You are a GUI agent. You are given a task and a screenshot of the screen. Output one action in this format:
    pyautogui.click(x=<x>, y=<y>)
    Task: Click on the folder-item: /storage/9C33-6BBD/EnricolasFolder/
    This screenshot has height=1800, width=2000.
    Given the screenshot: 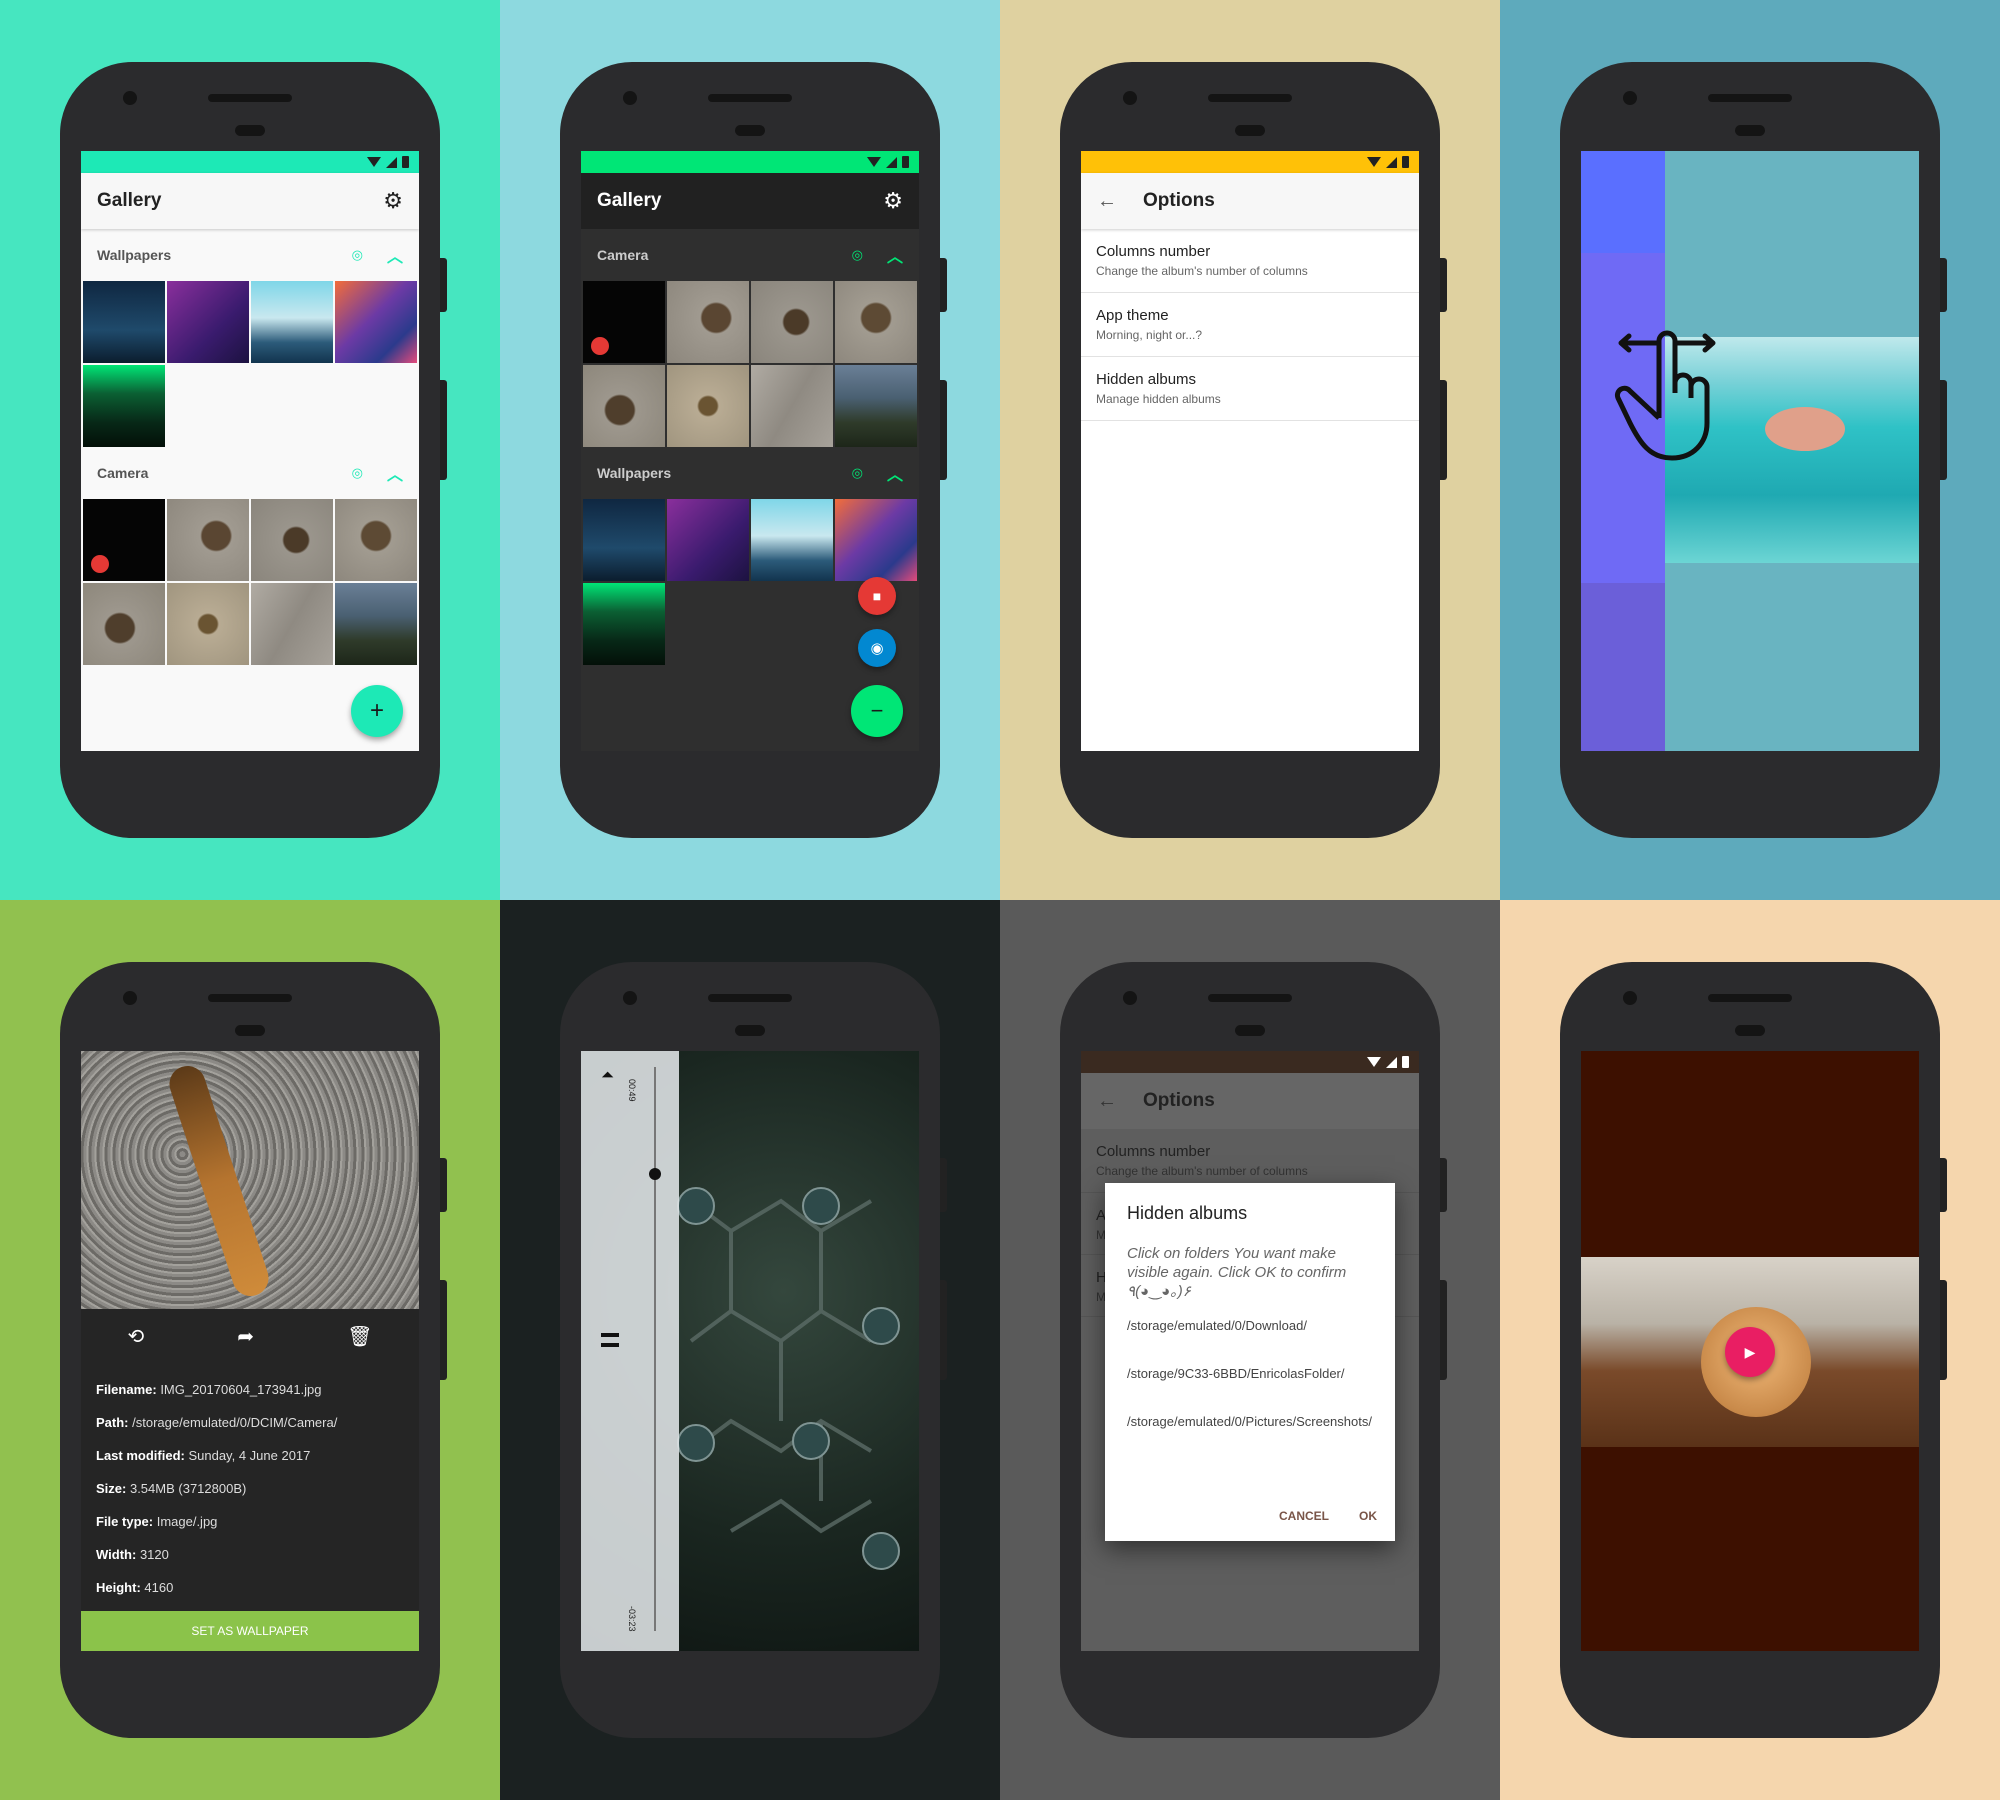 What is the action you would take?
    pyautogui.click(x=1250, y=1390)
    